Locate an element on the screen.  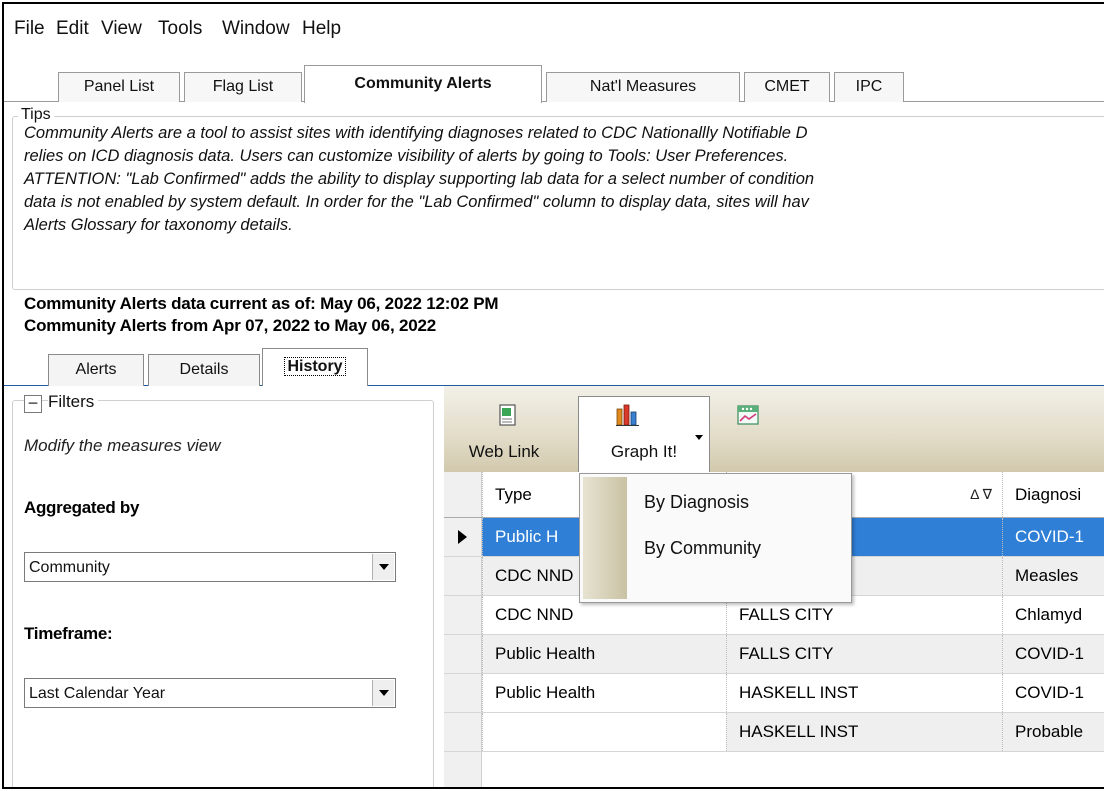
chart-window-icon is located at coordinates (748, 415).